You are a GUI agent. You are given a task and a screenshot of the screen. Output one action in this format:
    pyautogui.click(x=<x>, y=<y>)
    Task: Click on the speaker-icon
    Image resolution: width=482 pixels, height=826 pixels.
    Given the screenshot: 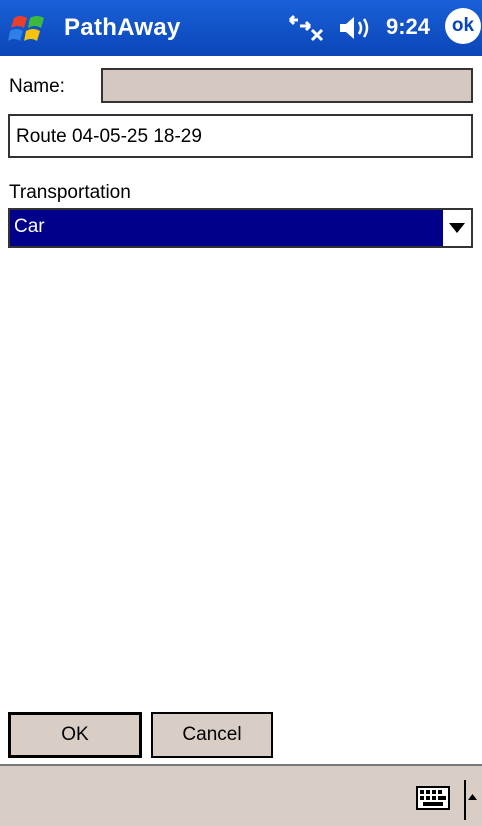 What is the action you would take?
    pyautogui.click(x=358, y=28)
    